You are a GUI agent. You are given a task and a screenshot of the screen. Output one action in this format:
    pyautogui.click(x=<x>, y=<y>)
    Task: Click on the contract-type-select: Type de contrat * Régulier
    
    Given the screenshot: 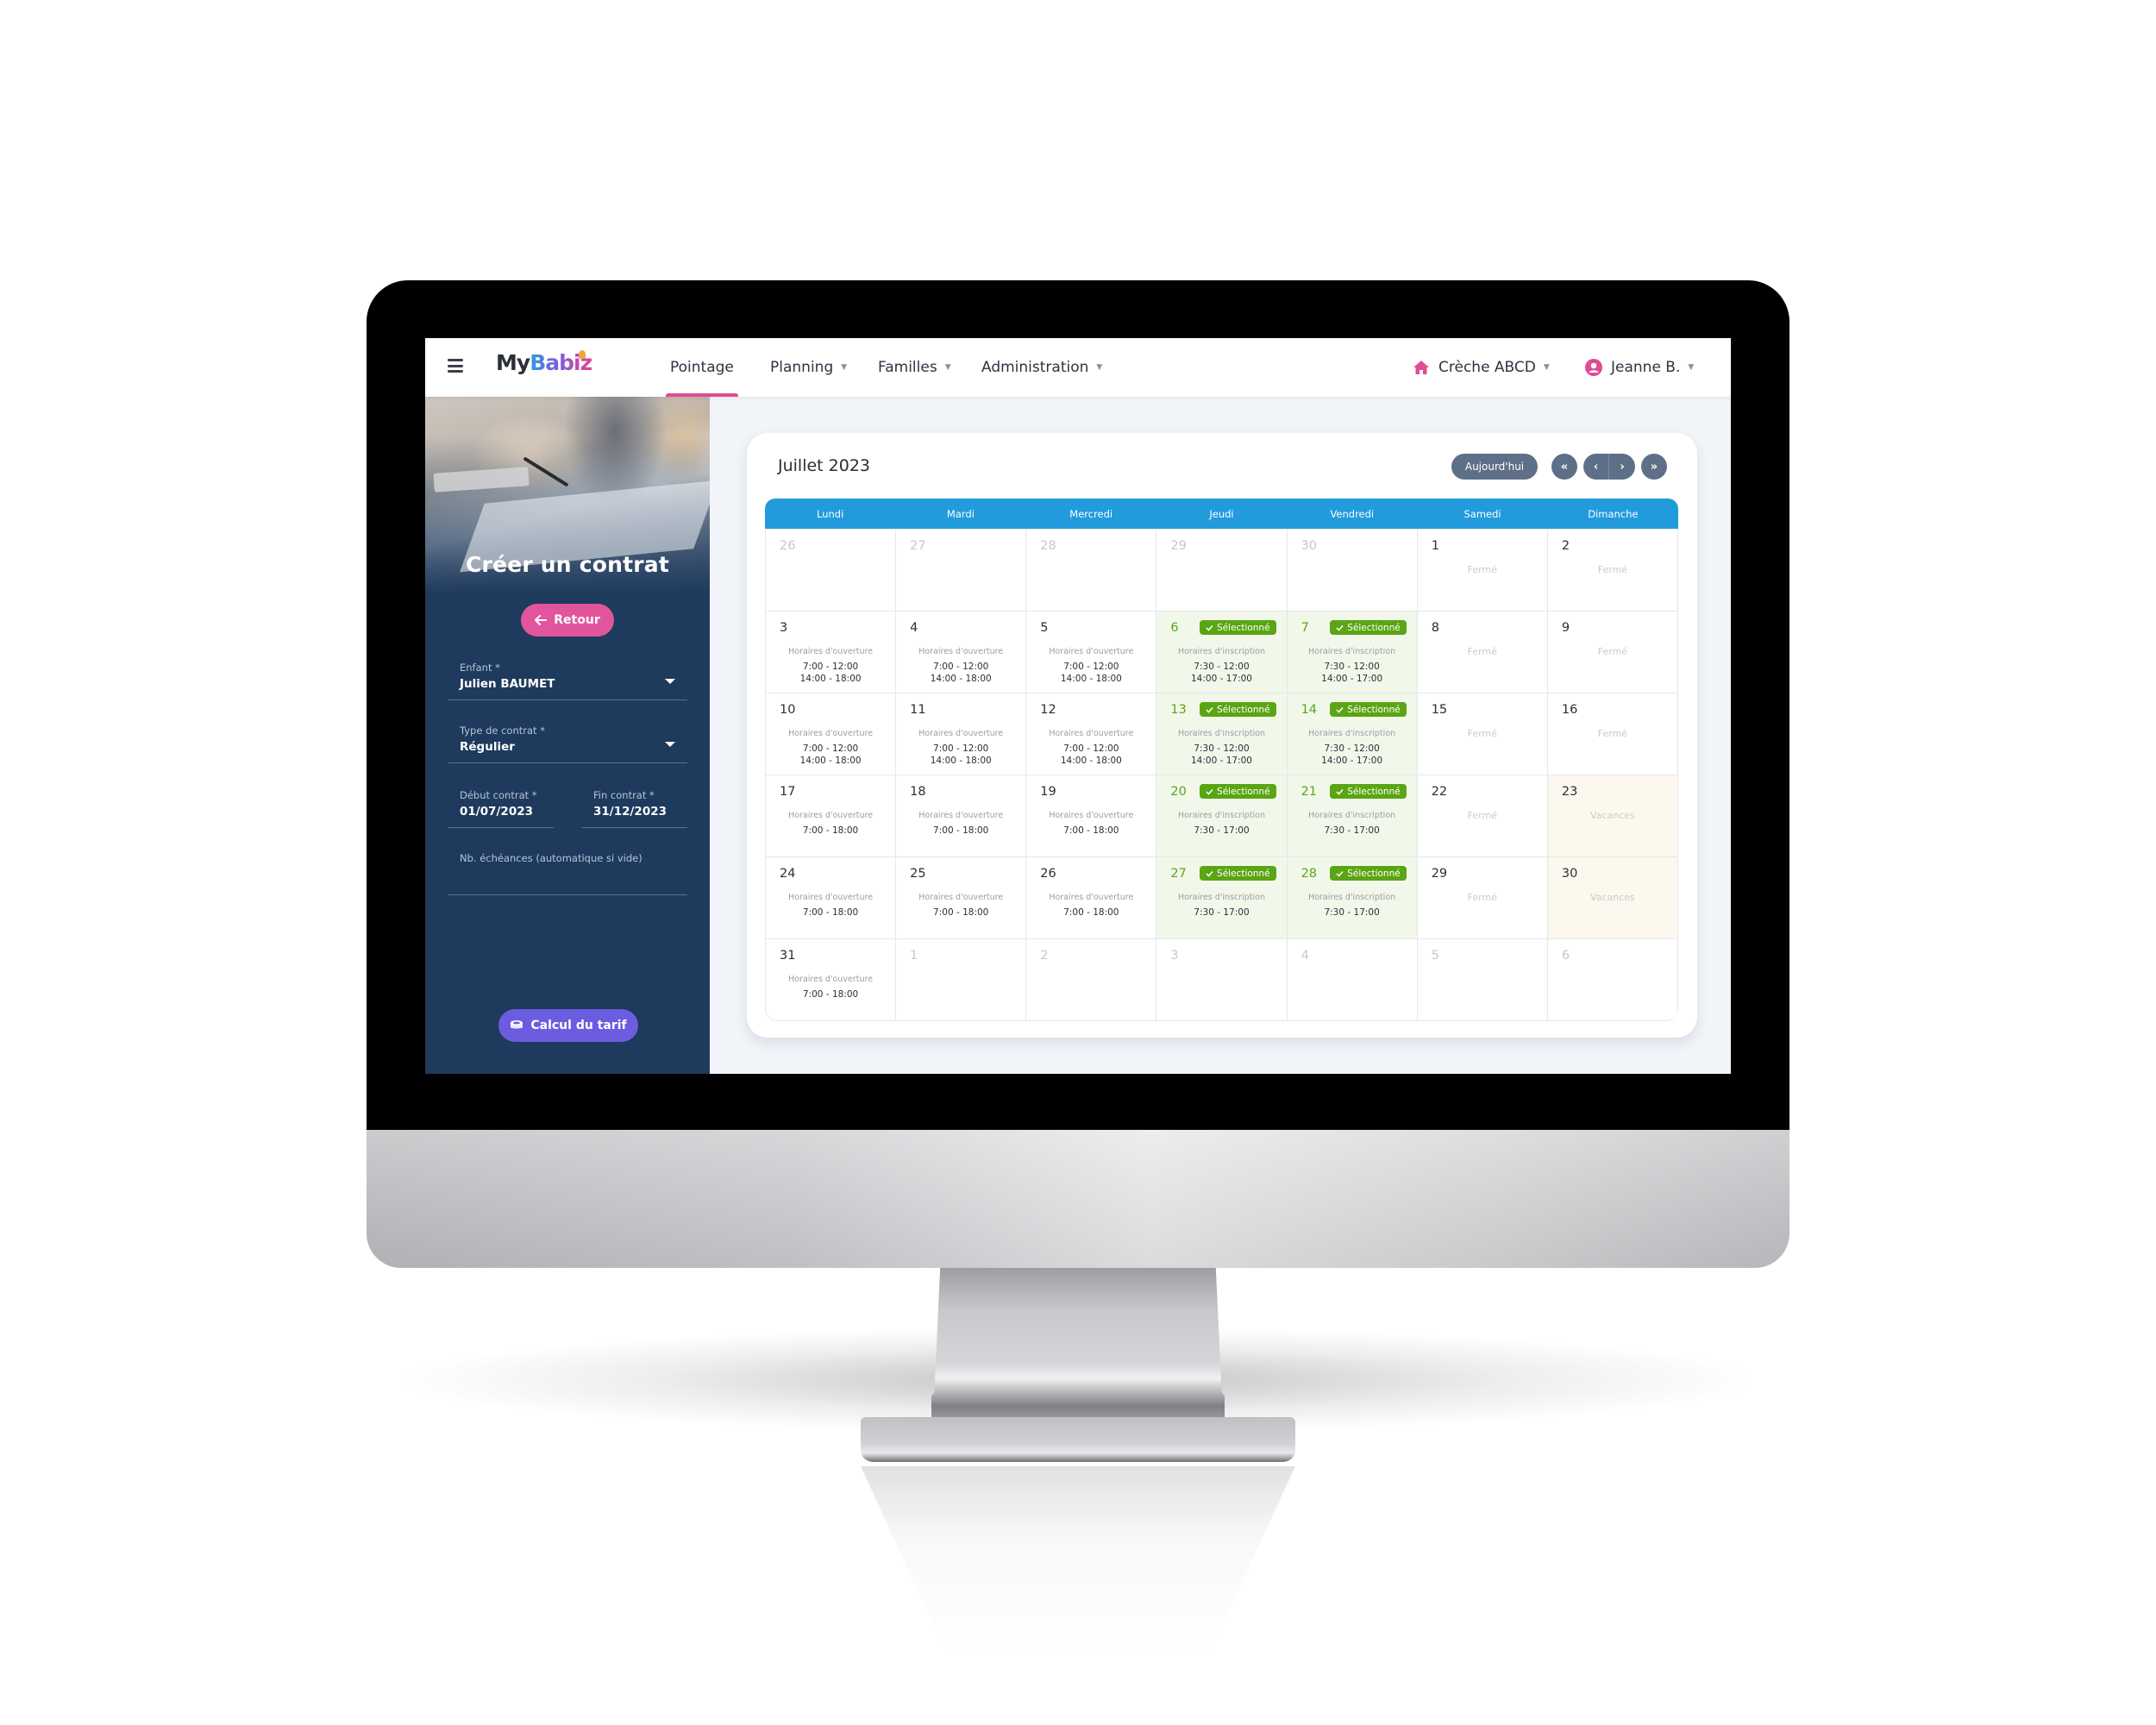 What is the action you would take?
    pyautogui.click(x=567, y=743)
    